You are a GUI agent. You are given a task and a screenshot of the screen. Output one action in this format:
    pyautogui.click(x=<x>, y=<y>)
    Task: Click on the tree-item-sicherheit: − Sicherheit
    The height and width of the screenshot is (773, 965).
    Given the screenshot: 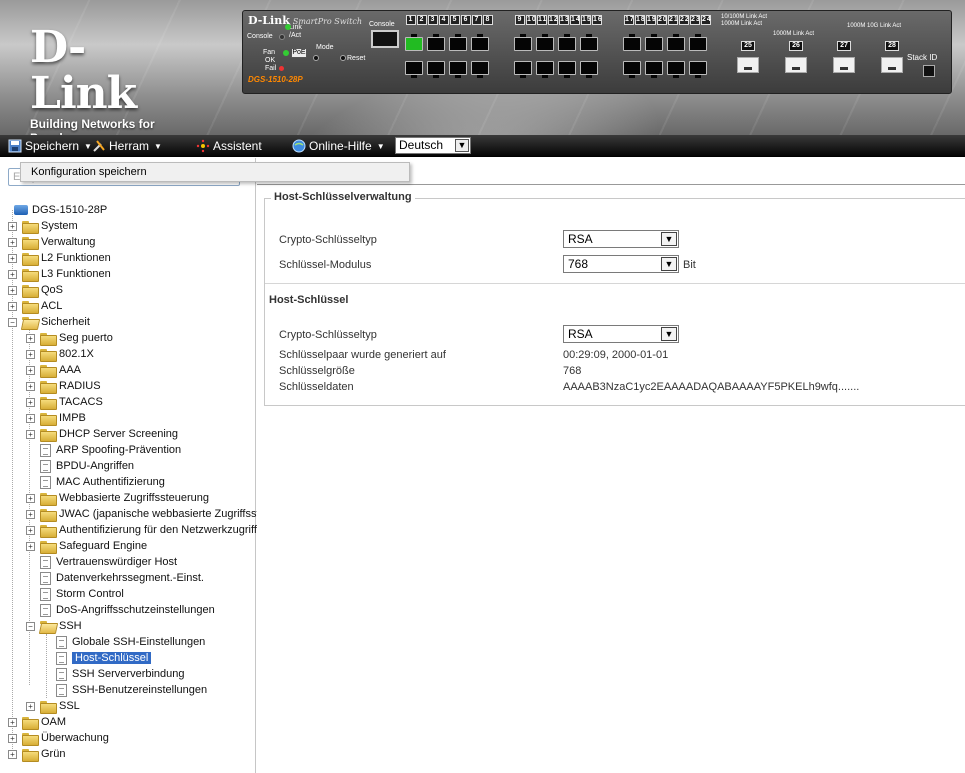 What is the action you would take?
    pyautogui.click(x=49, y=322)
    